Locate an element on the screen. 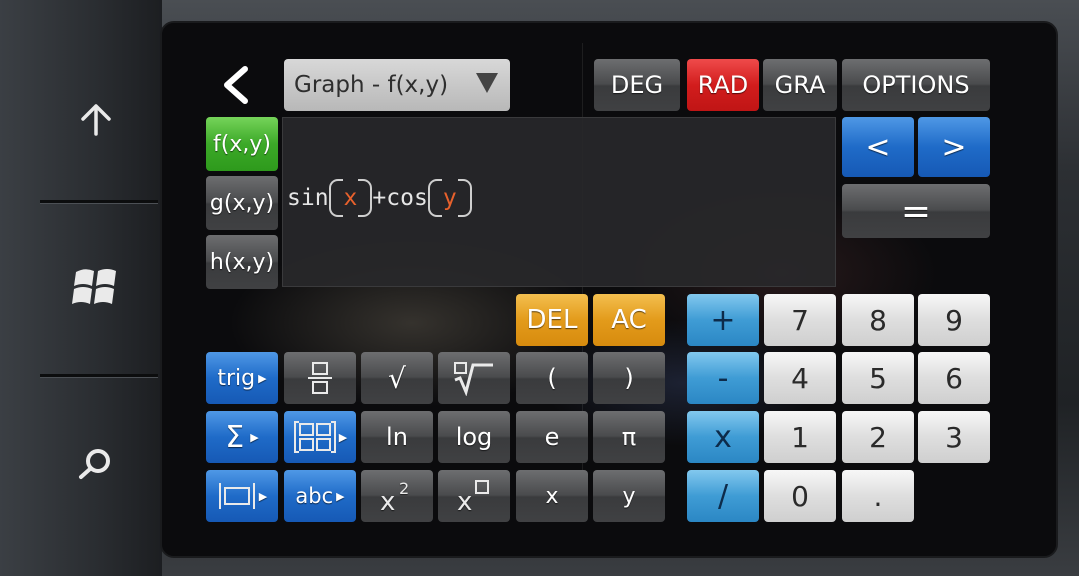  gra-label: GRA is located at coordinates (800, 85).